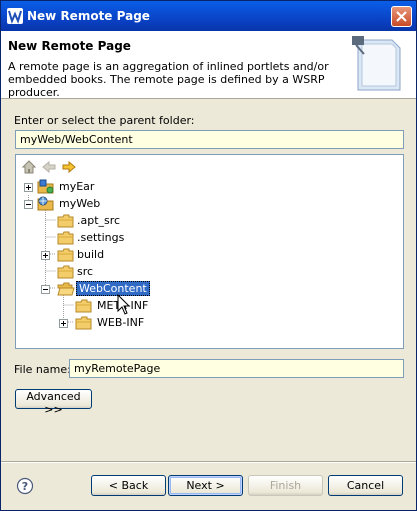 The height and width of the screenshot is (511, 417). What do you see at coordinates (124, 304) in the screenshot?
I see `mouse-pointer-icon` at bounding box center [124, 304].